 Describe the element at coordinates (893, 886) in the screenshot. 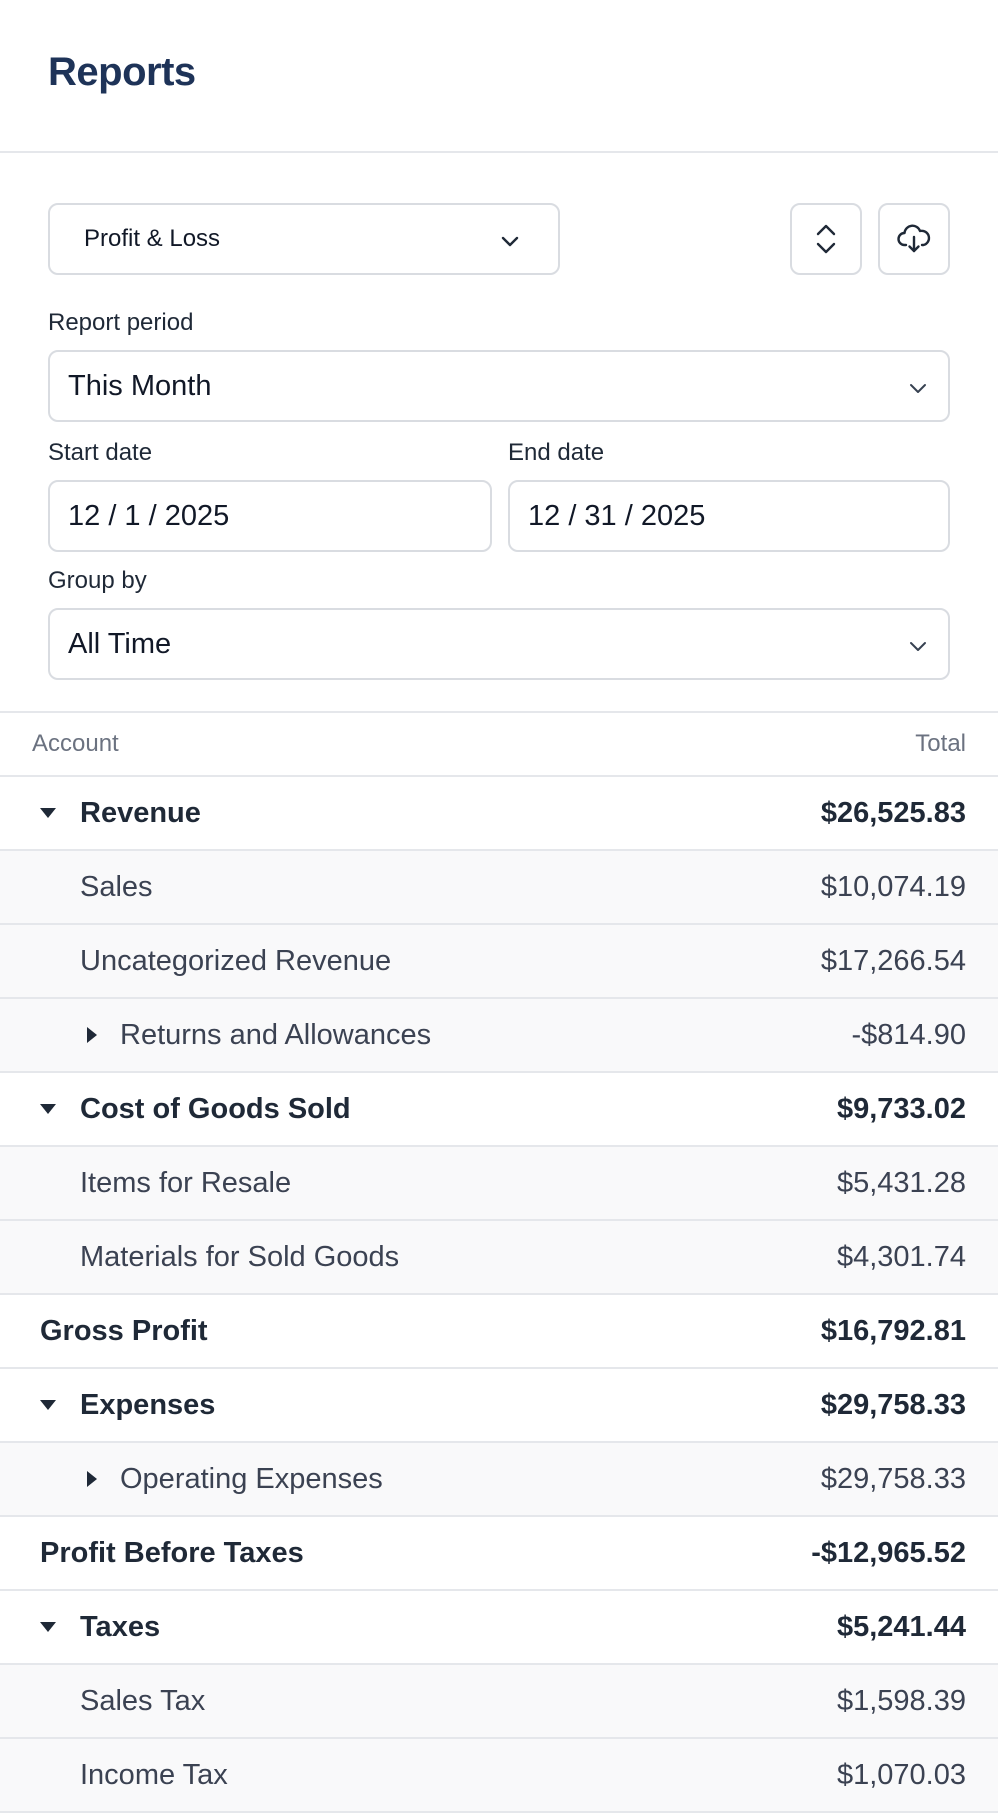

I see `row-amount: $10,074.19` at that location.